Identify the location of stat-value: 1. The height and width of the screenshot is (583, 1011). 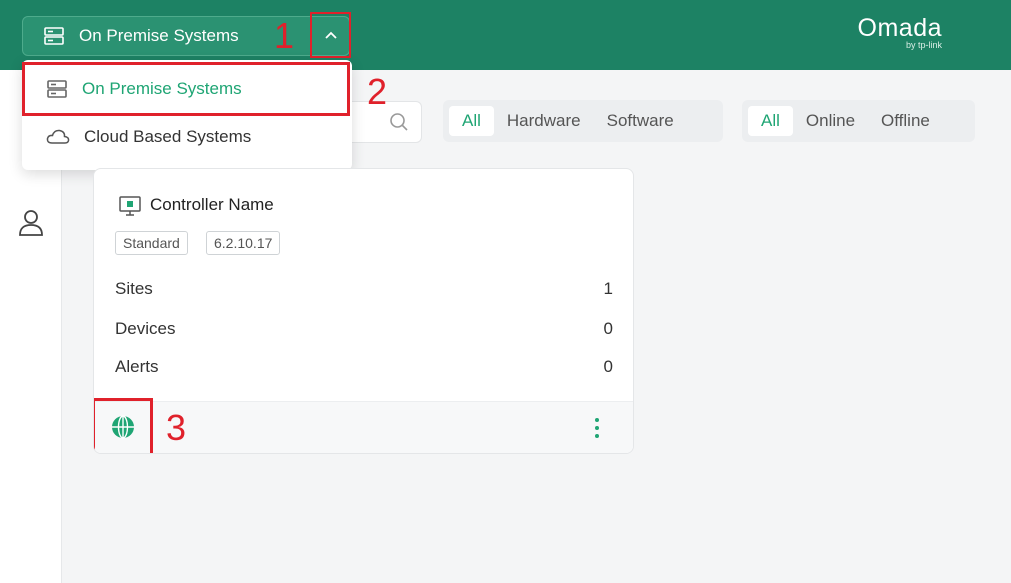
(608, 288).